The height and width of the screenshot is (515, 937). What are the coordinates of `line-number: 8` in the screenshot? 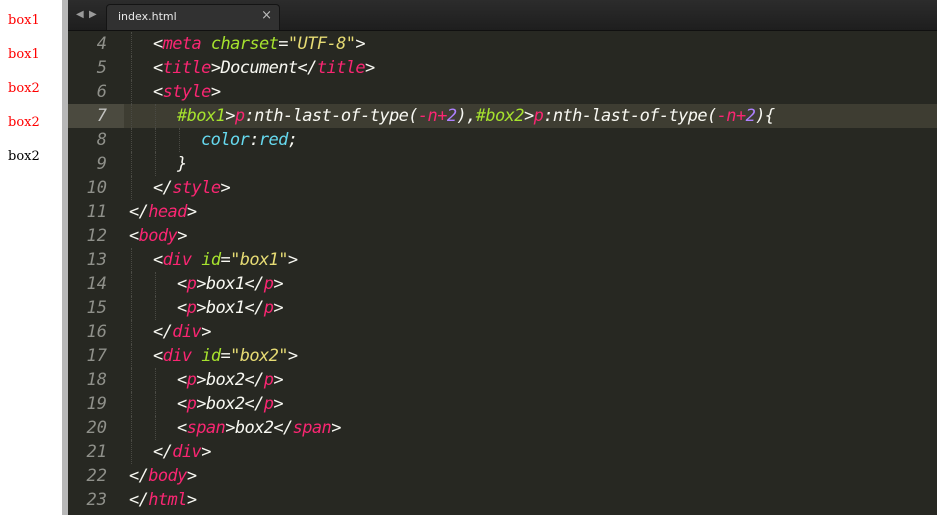 It's located at (101, 140).